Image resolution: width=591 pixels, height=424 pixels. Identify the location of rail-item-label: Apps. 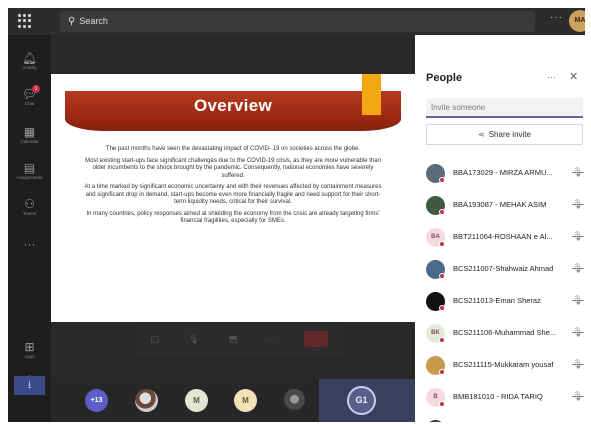
(29, 356).